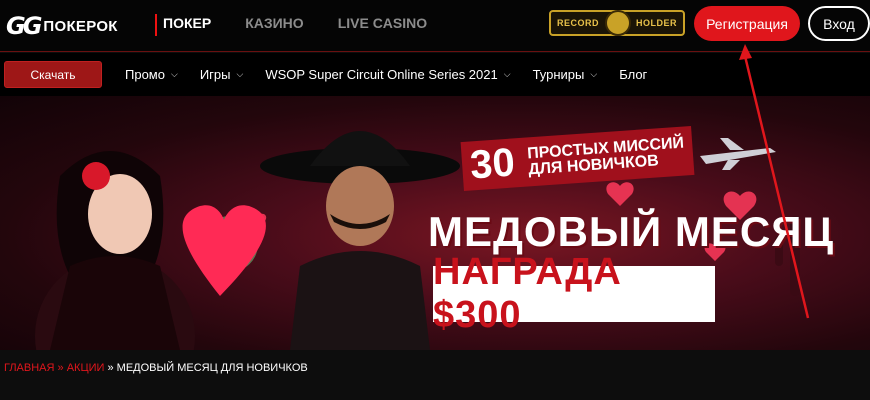  What do you see at coordinates (224, 250) in the screenshot?
I see `heart-bouquet` at bounding box center [224, 250].